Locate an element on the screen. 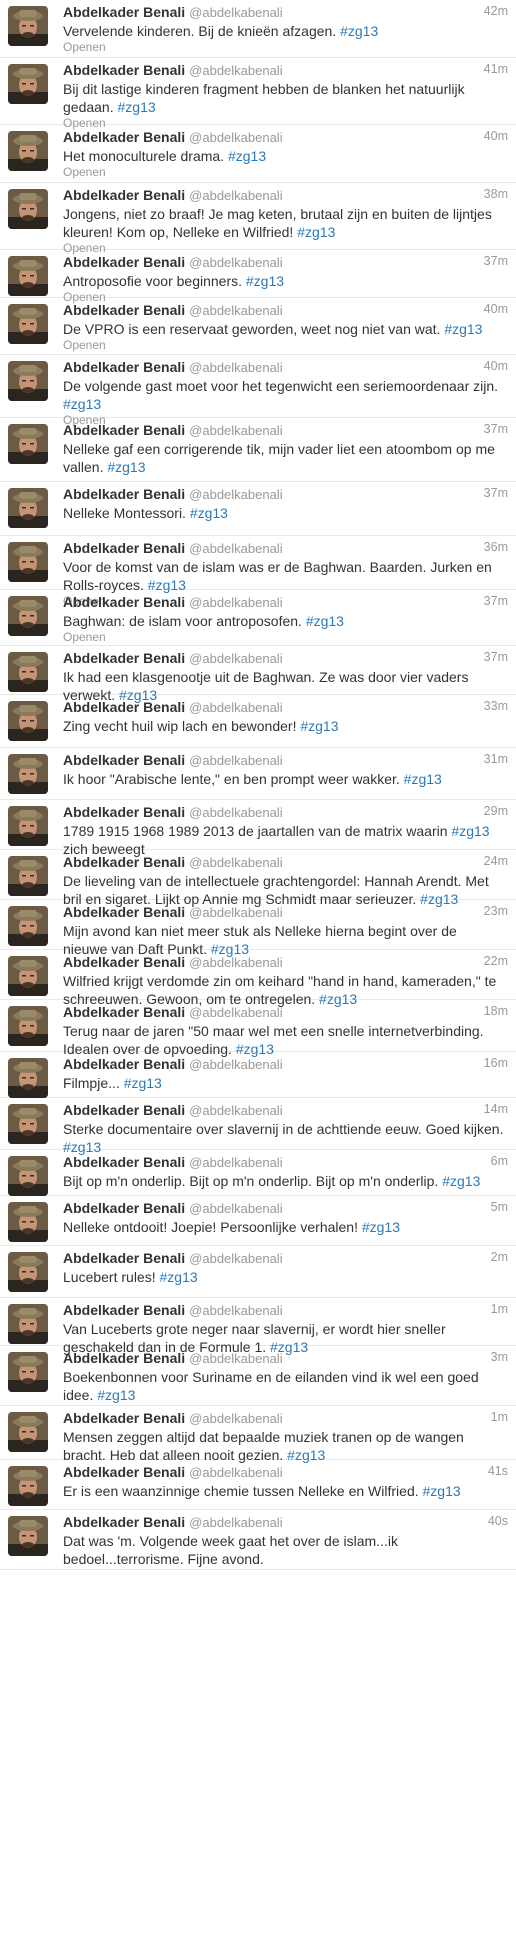 Image resolution: width=516 pixels, height=1954 pixels. timestamp: 1m is located at coordinates (499, 1309).